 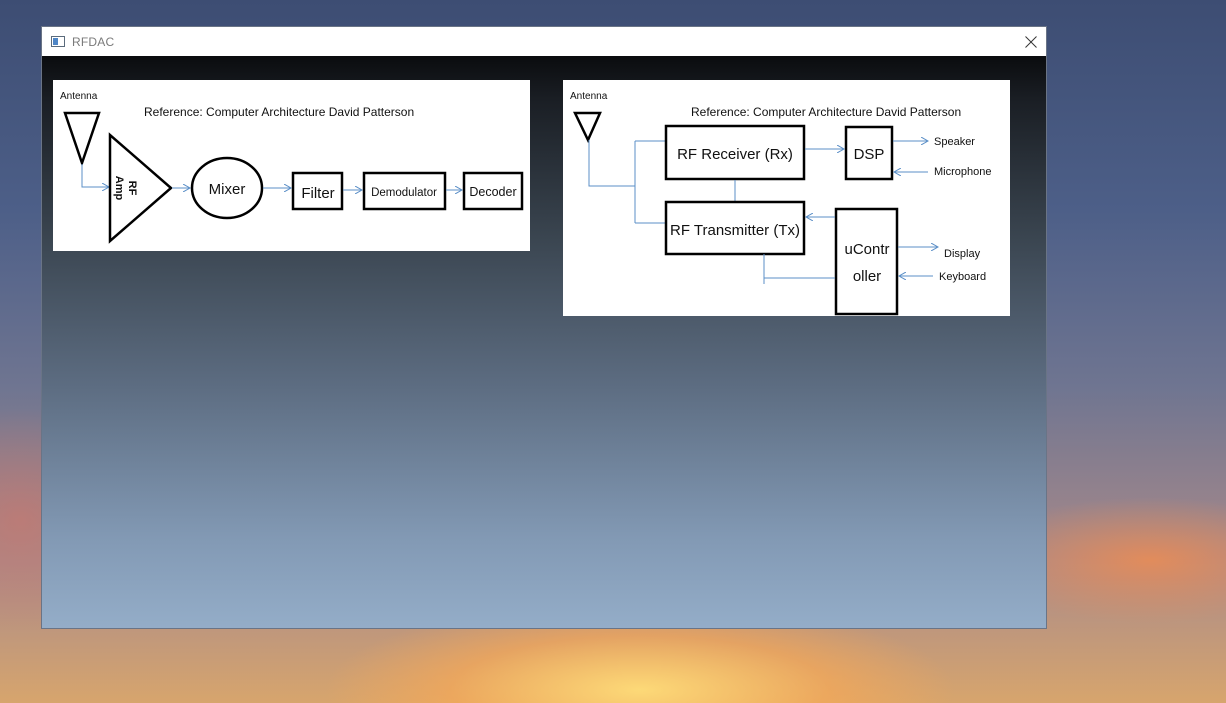 I want to click on microcontroller-label-line1: uContr, so click(x=866, y=249).